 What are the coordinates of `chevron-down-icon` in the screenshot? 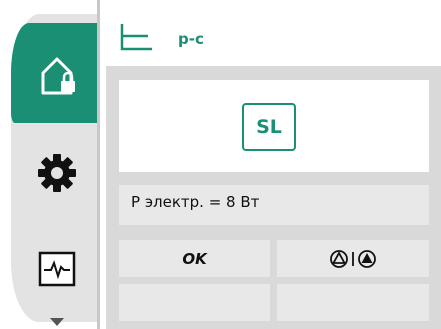 It's located at (57, 322).